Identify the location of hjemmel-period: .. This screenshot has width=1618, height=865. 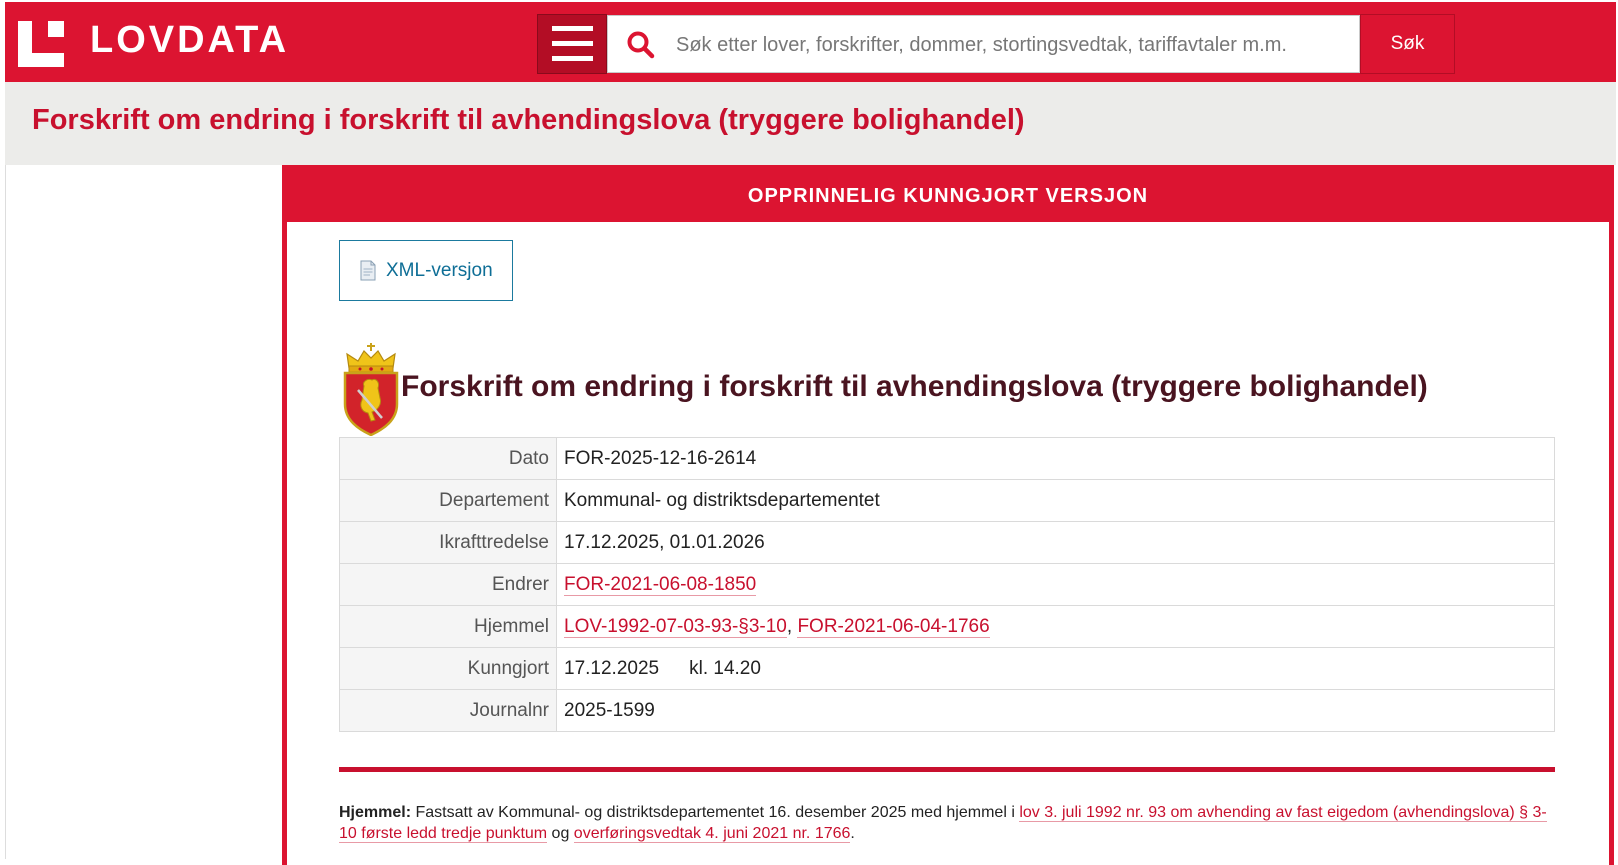
(852, 833).